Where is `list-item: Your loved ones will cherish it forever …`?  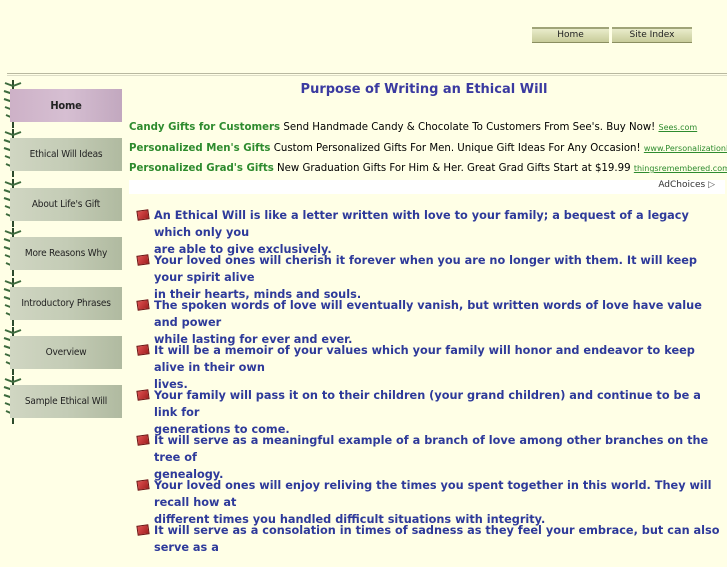
list-item: Your loved ones will cherish it forever … is located at coordinates (431, 276).